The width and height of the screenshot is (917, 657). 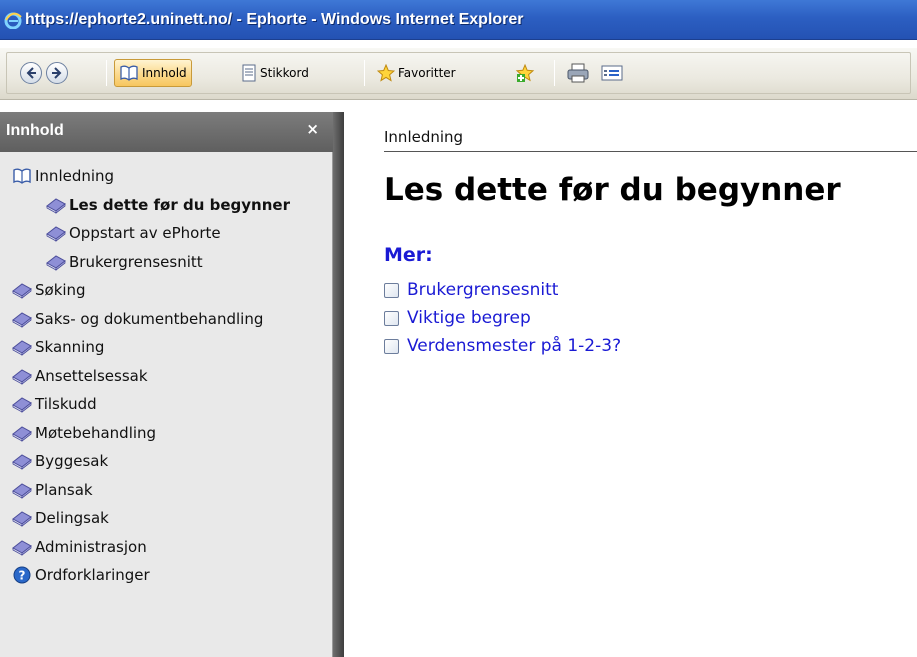 I want to click on document-icon, so click(x=249, y=73).